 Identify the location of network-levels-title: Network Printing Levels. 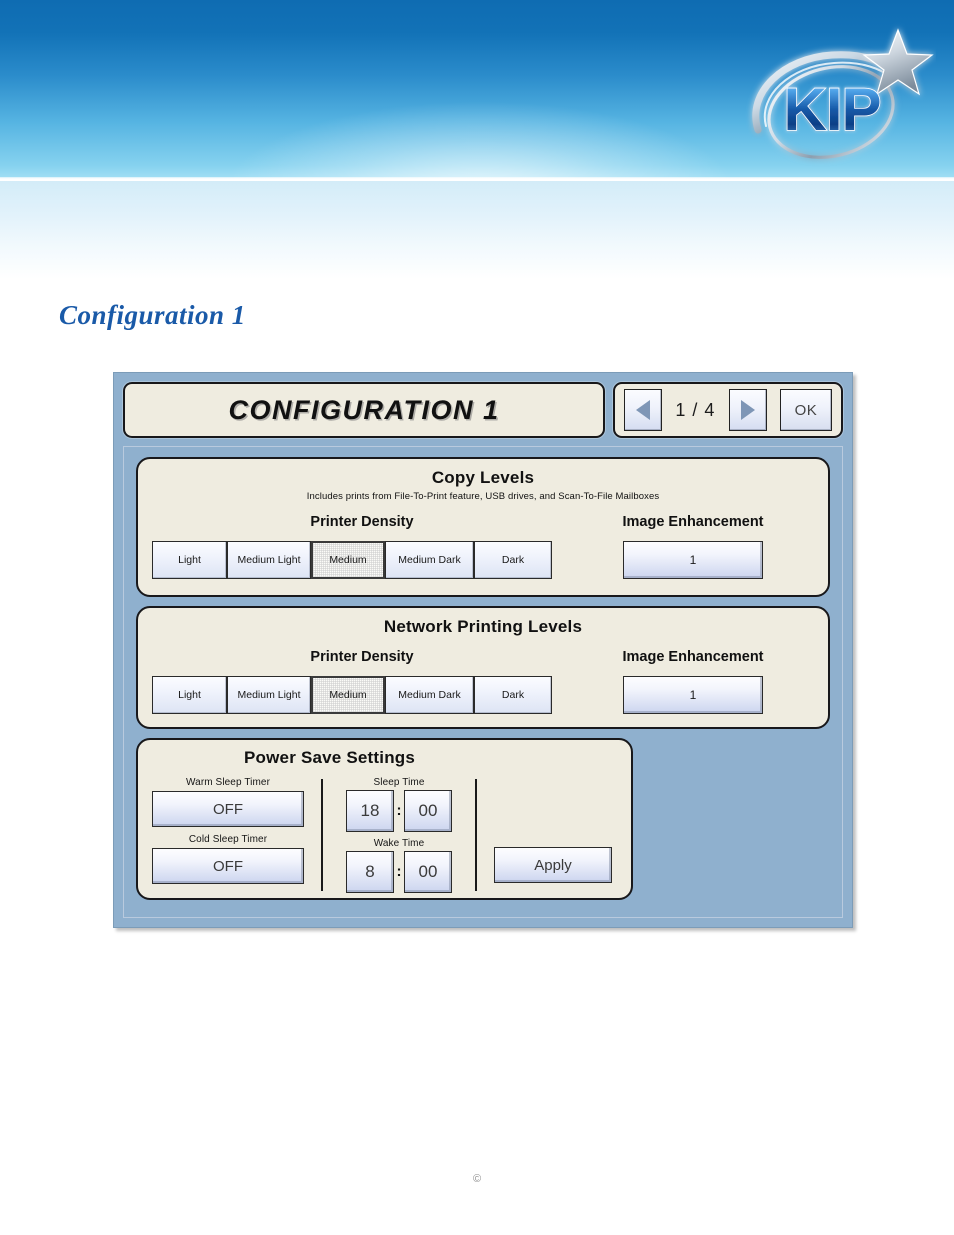
(483, 626).